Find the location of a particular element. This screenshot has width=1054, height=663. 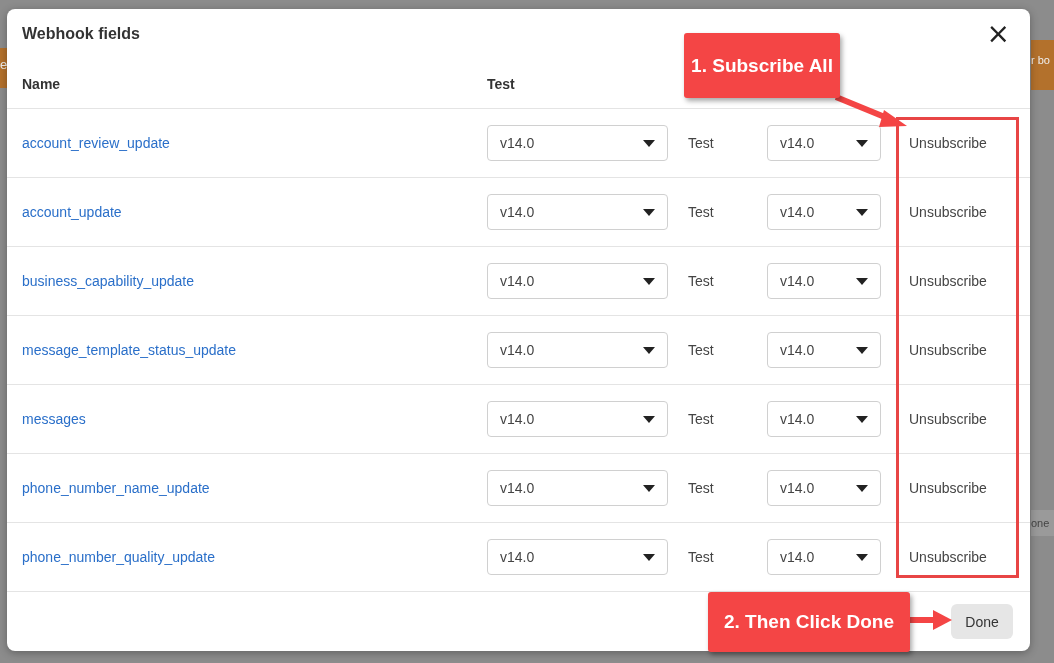

field-link: phone_number_name_update is located at coordinates (116, 488).